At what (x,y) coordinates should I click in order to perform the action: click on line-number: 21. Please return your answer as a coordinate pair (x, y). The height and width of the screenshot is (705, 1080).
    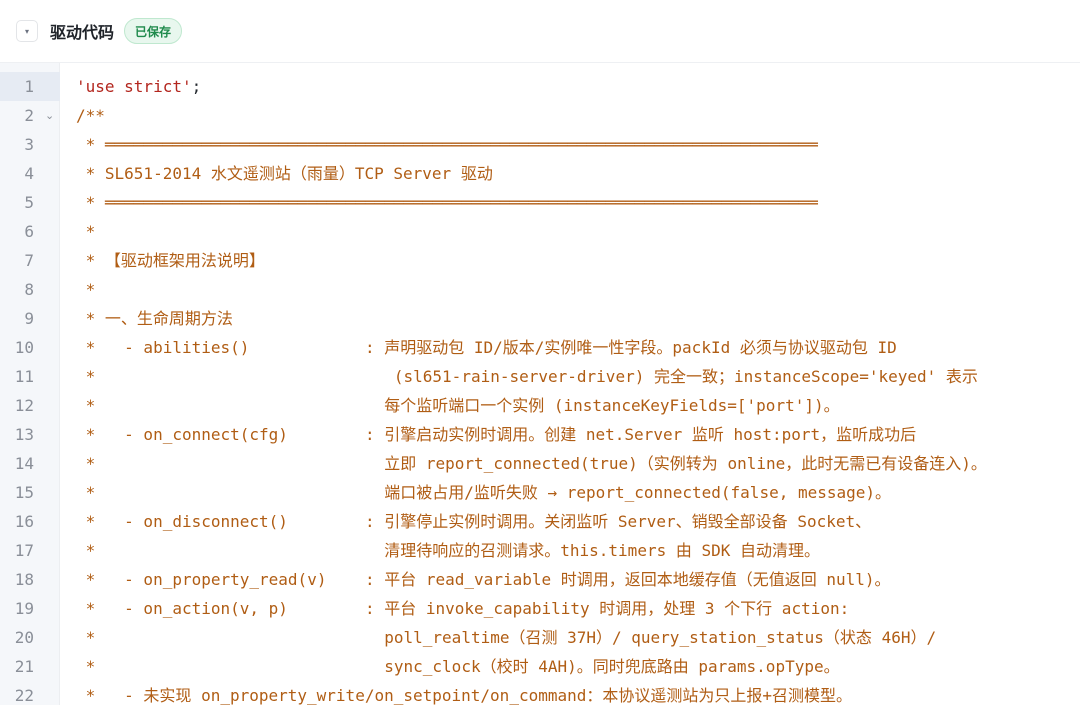
    Looking at the image, I should click on (24, 666).